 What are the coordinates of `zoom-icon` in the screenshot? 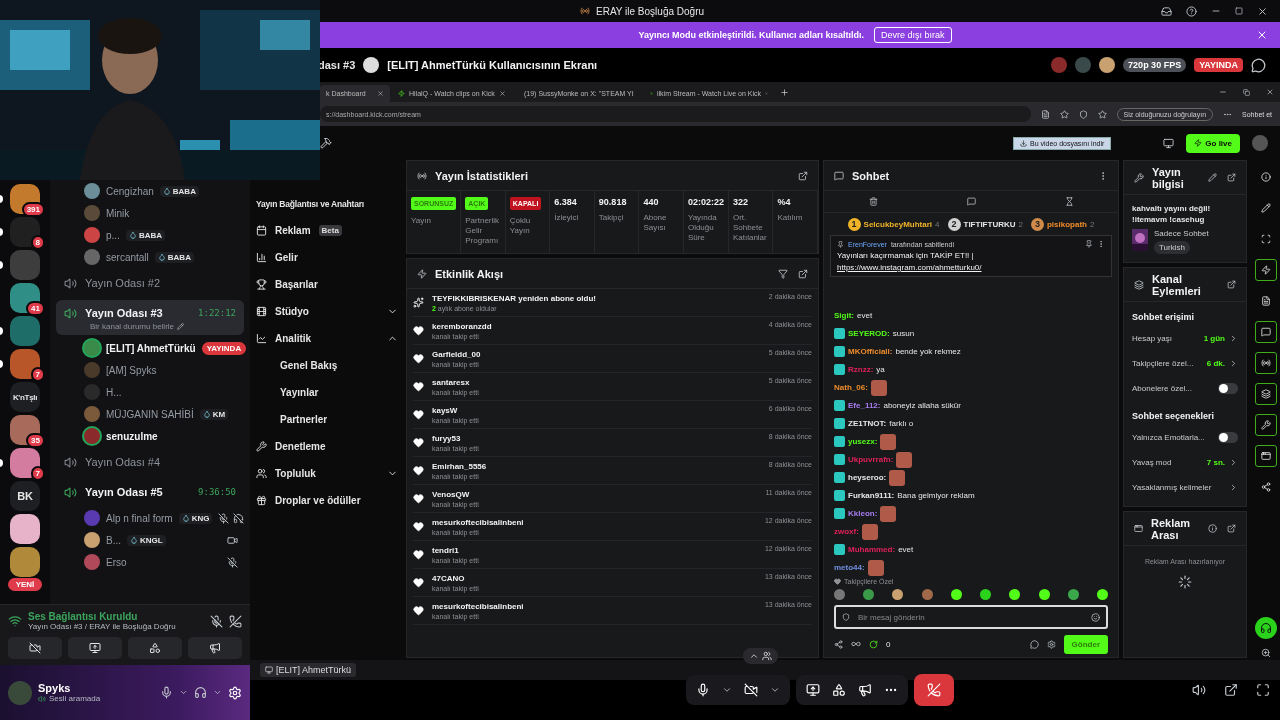 It's located at (1265, 653).